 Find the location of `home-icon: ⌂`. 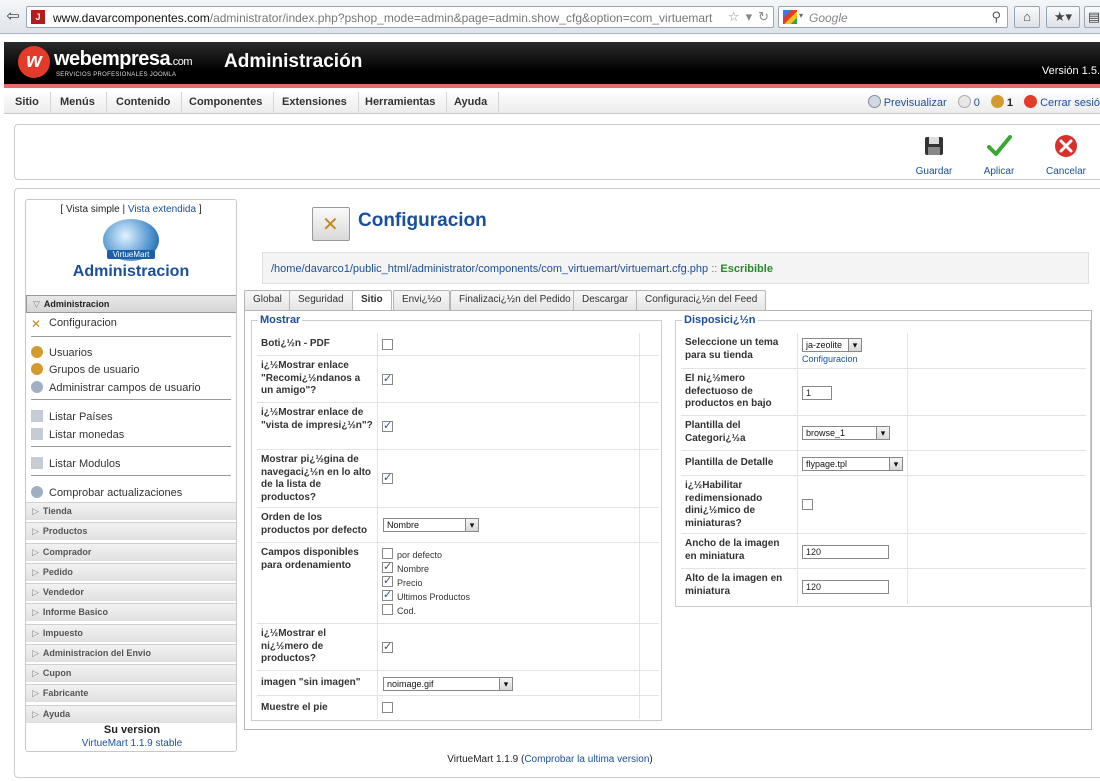

home-icon: ⌂ is located at coordinates (1027, 17).